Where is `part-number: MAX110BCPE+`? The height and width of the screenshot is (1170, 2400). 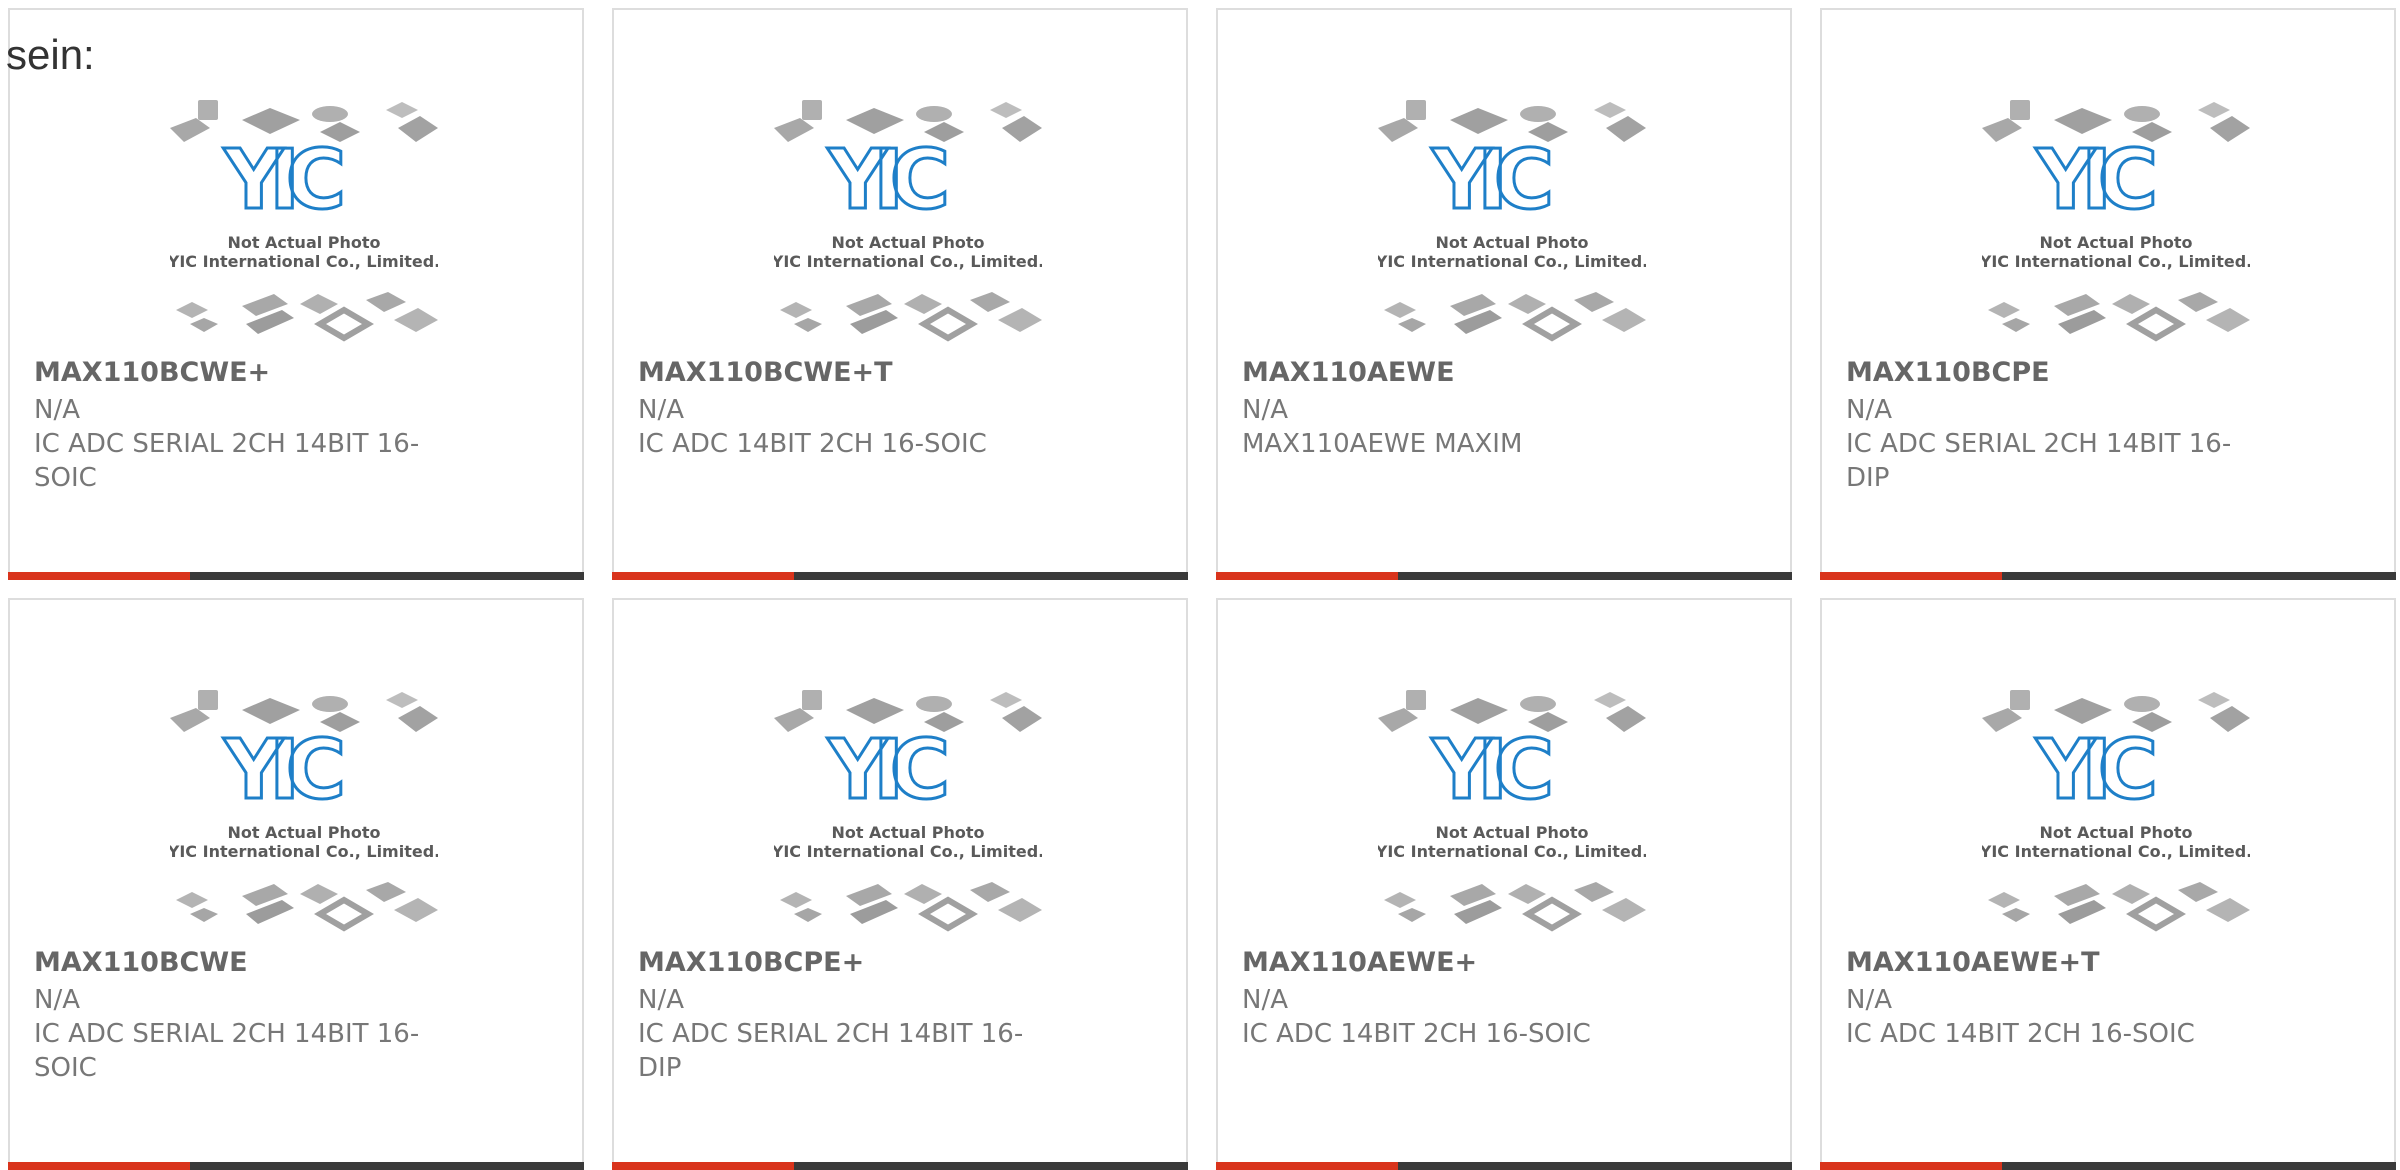
part-number: MAX110BCPE+ is located at coordinates (848, 963).